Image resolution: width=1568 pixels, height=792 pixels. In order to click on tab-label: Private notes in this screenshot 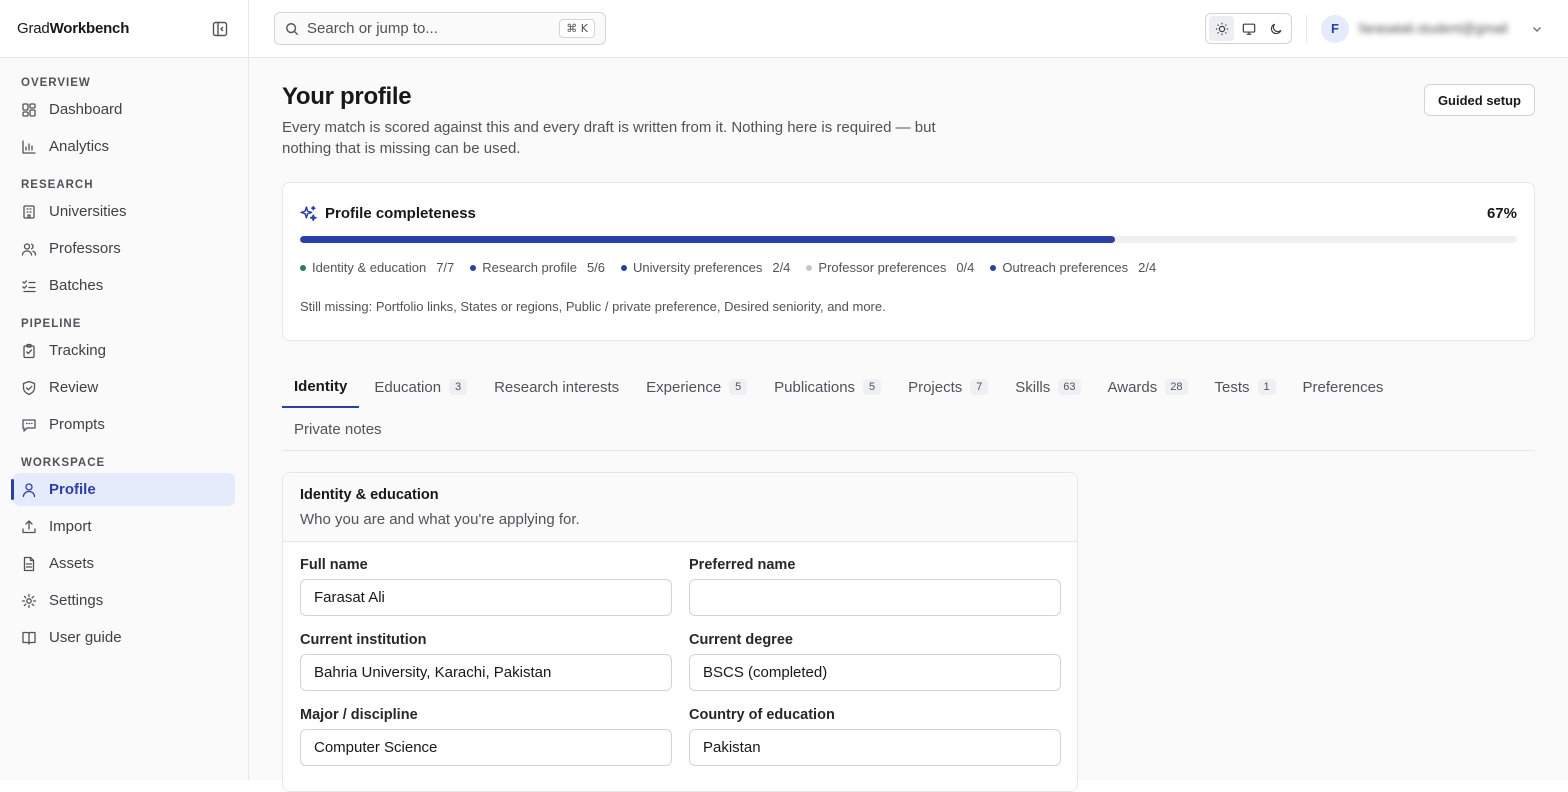, I will do `click(338, 429)`.